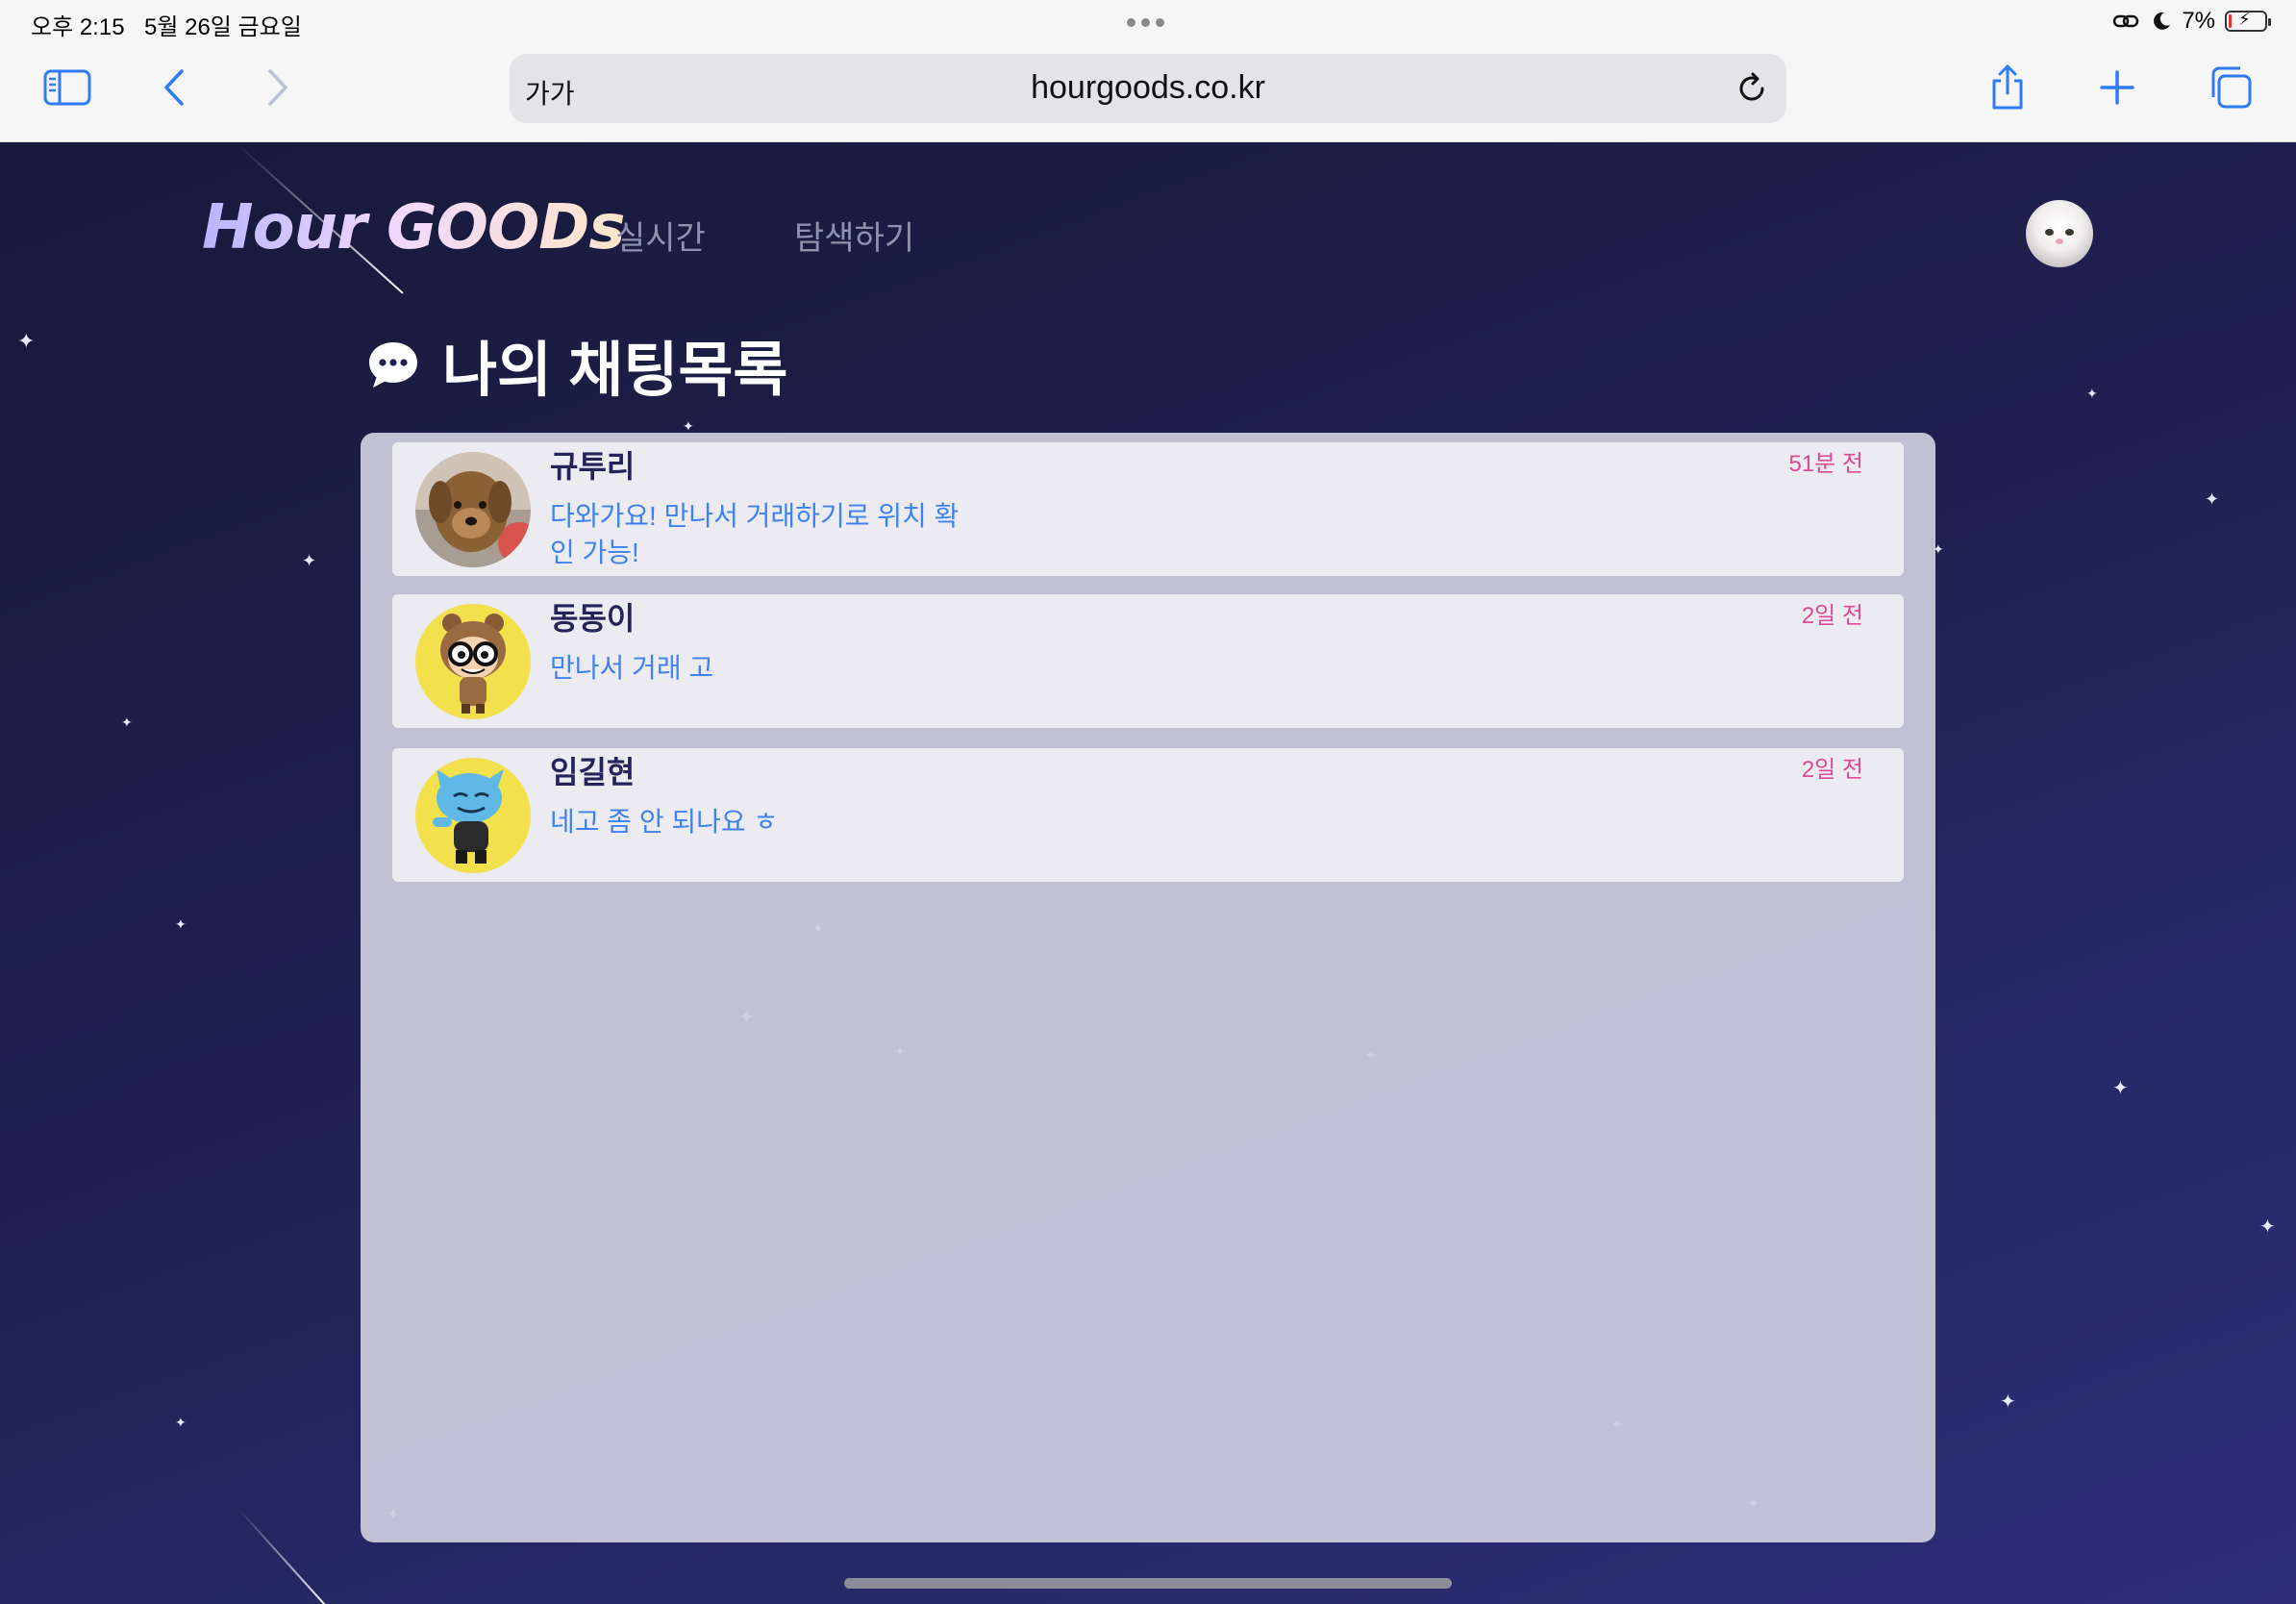 Image resolution: width=2296 pixels, height=1604 pixels. Describe the element at coordinates (2198, 21) in the screenshot. I see `battery-percent: 7%` at that location.